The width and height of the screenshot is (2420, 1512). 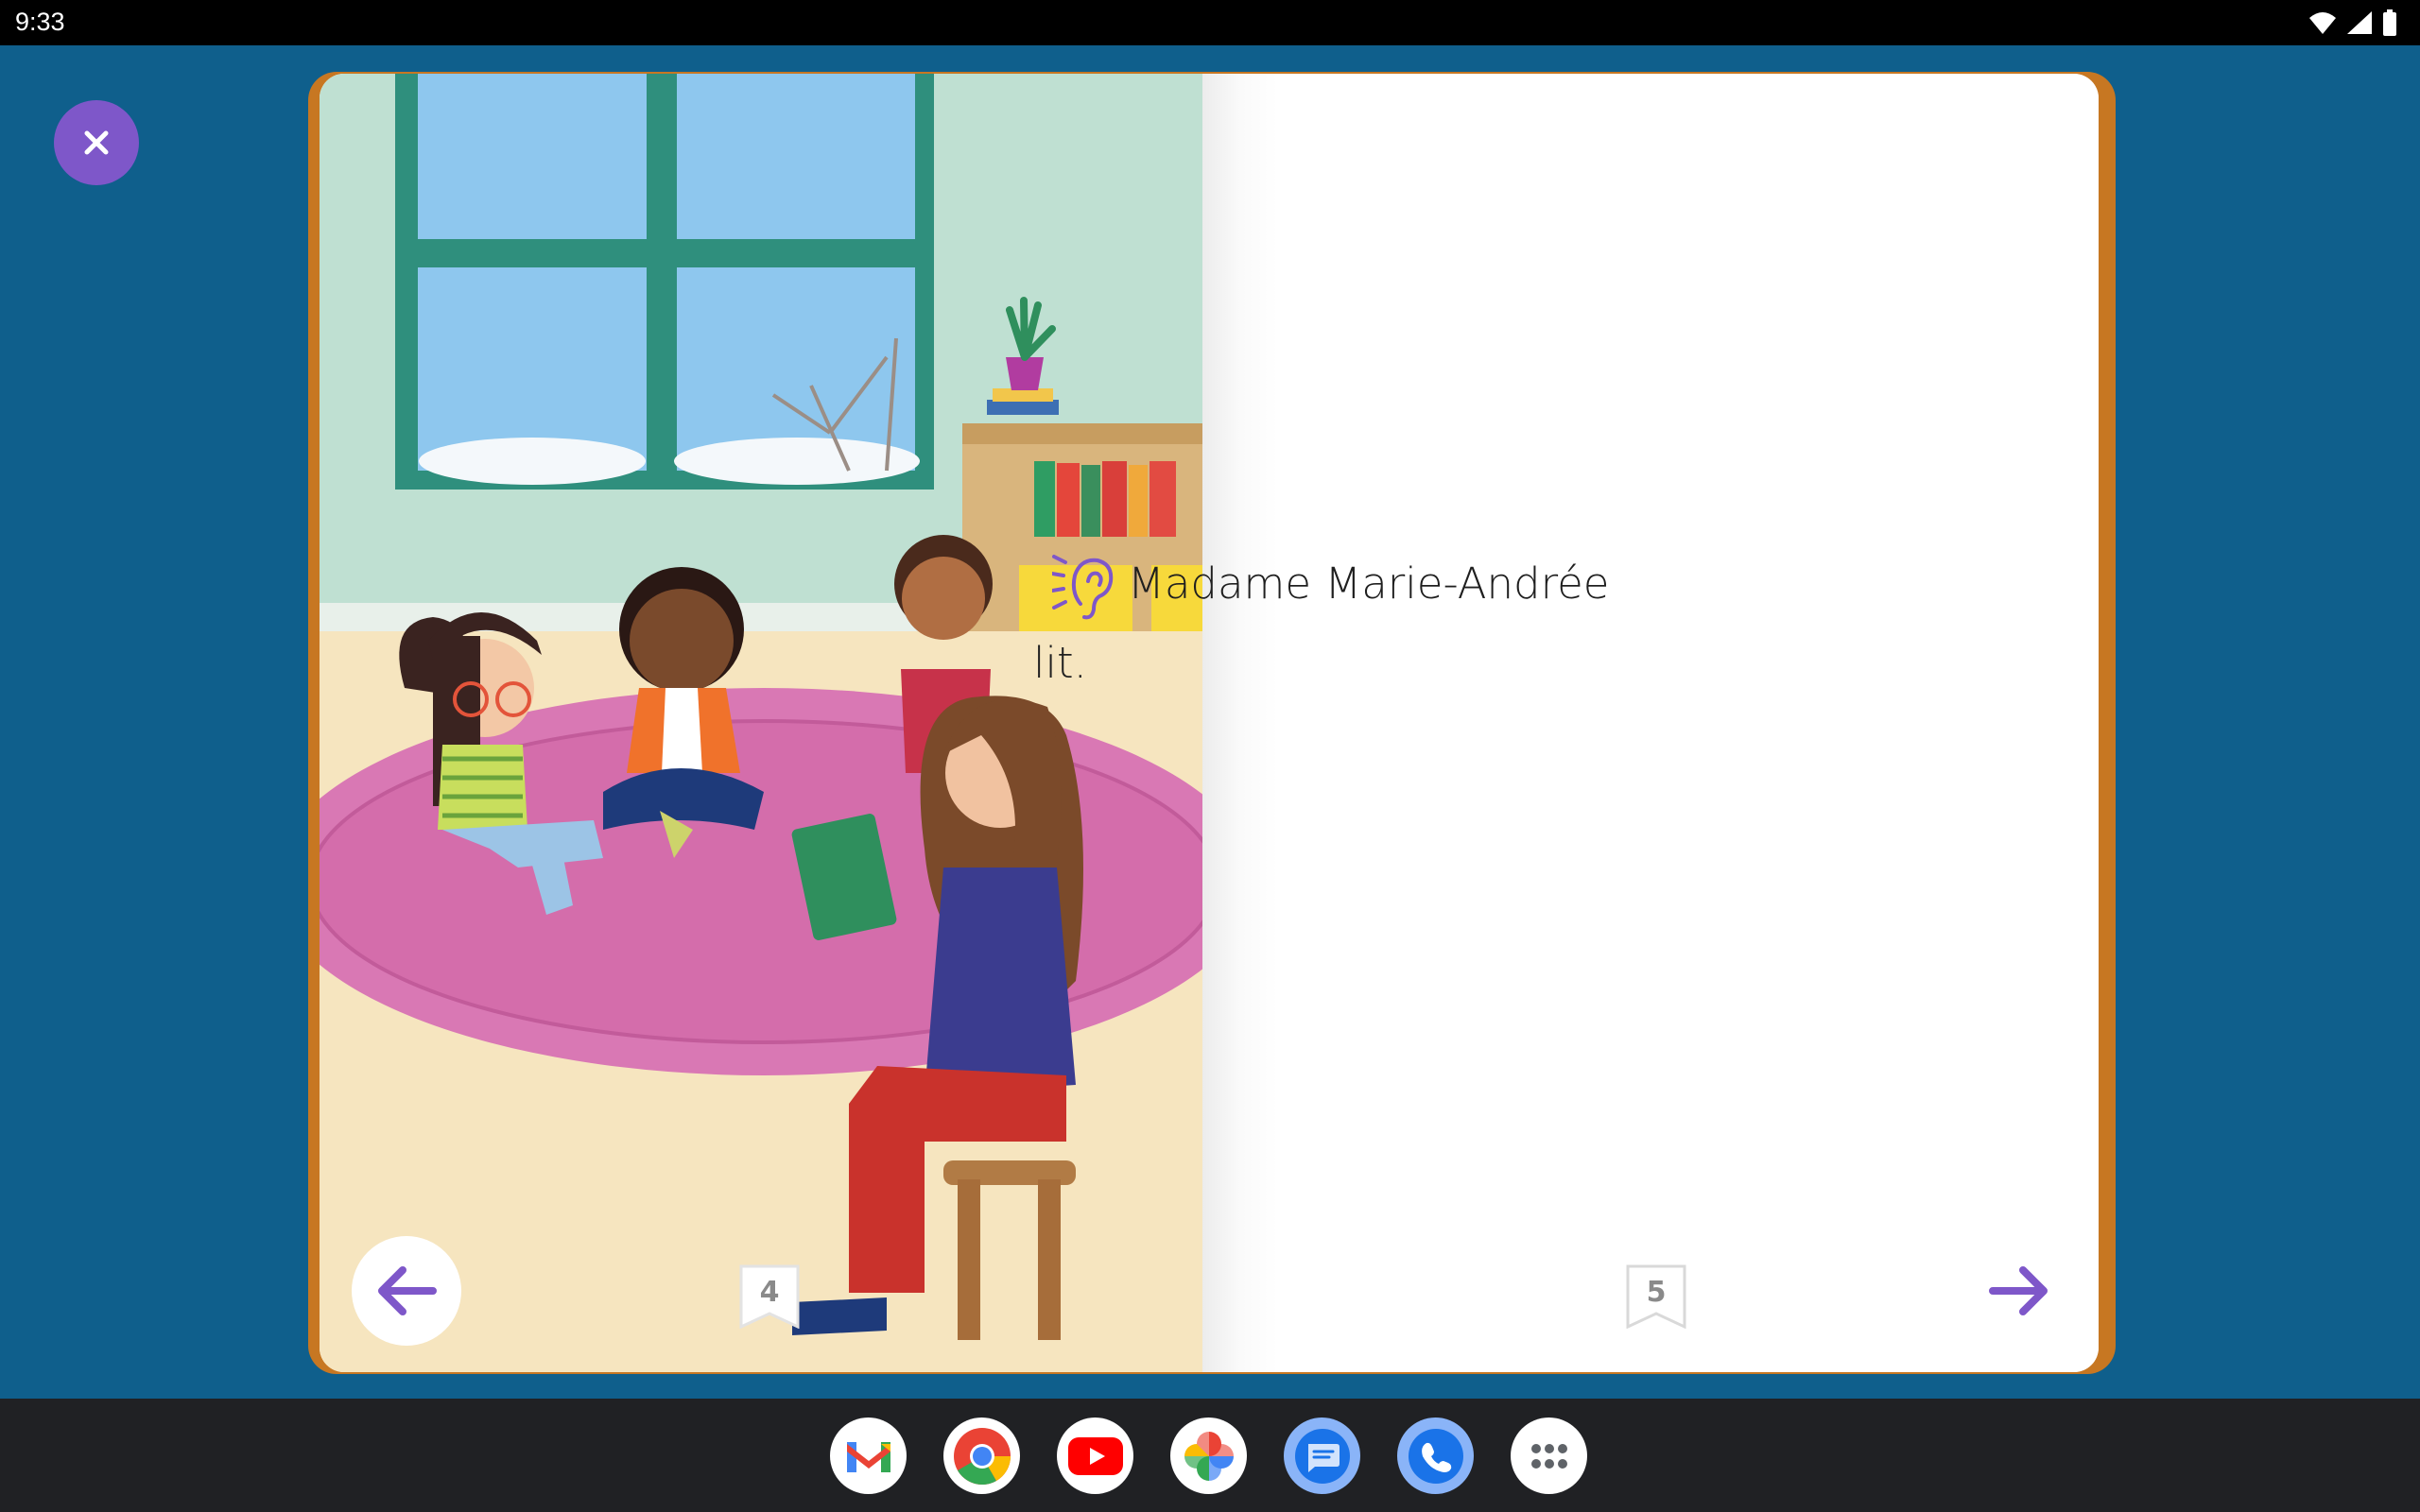 I want to click on app-grid-icon, so click(x=1548, y=1456).